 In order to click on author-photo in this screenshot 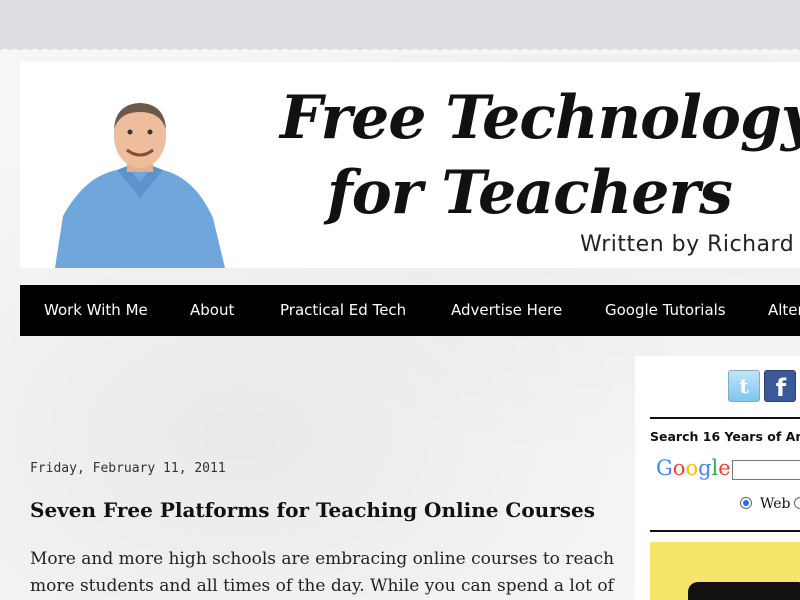, I will do `click(140, 185)`.